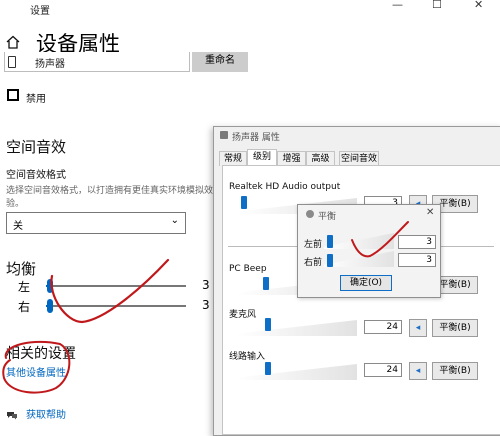 Image resolution: width=500 pixels, height=436 pixels. What do you see at coordinates (320, 158) in the screenshot?
I see `tab-advanced: 高级` at bounding box center [320, 158].